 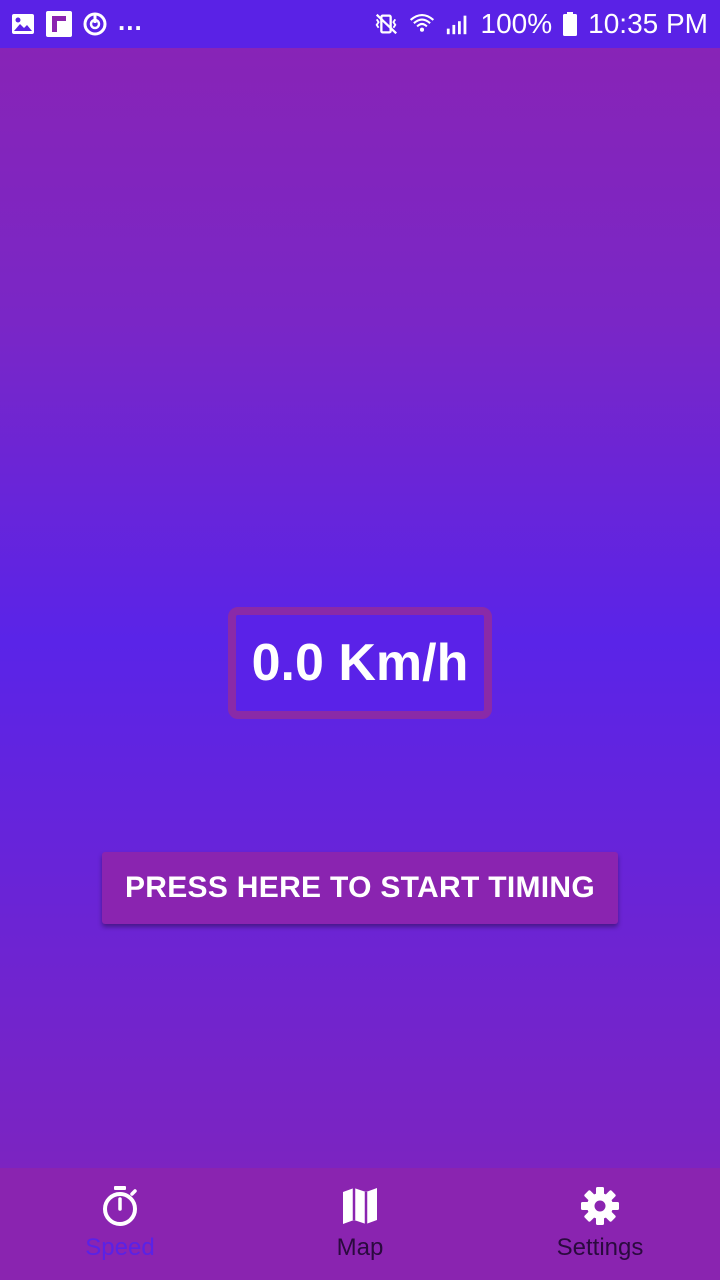 What do you see at coordinates (422, 24) in the screenshot?
I see `wifi-icon` at bounding box center [422, 24].